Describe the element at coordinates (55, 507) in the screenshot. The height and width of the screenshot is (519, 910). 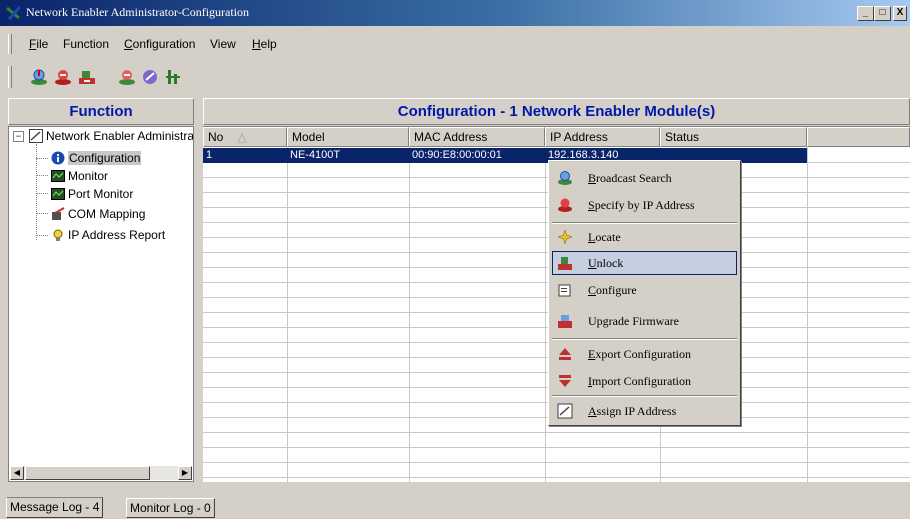
I see `tab-message-log: Message Log - 4` at that location.